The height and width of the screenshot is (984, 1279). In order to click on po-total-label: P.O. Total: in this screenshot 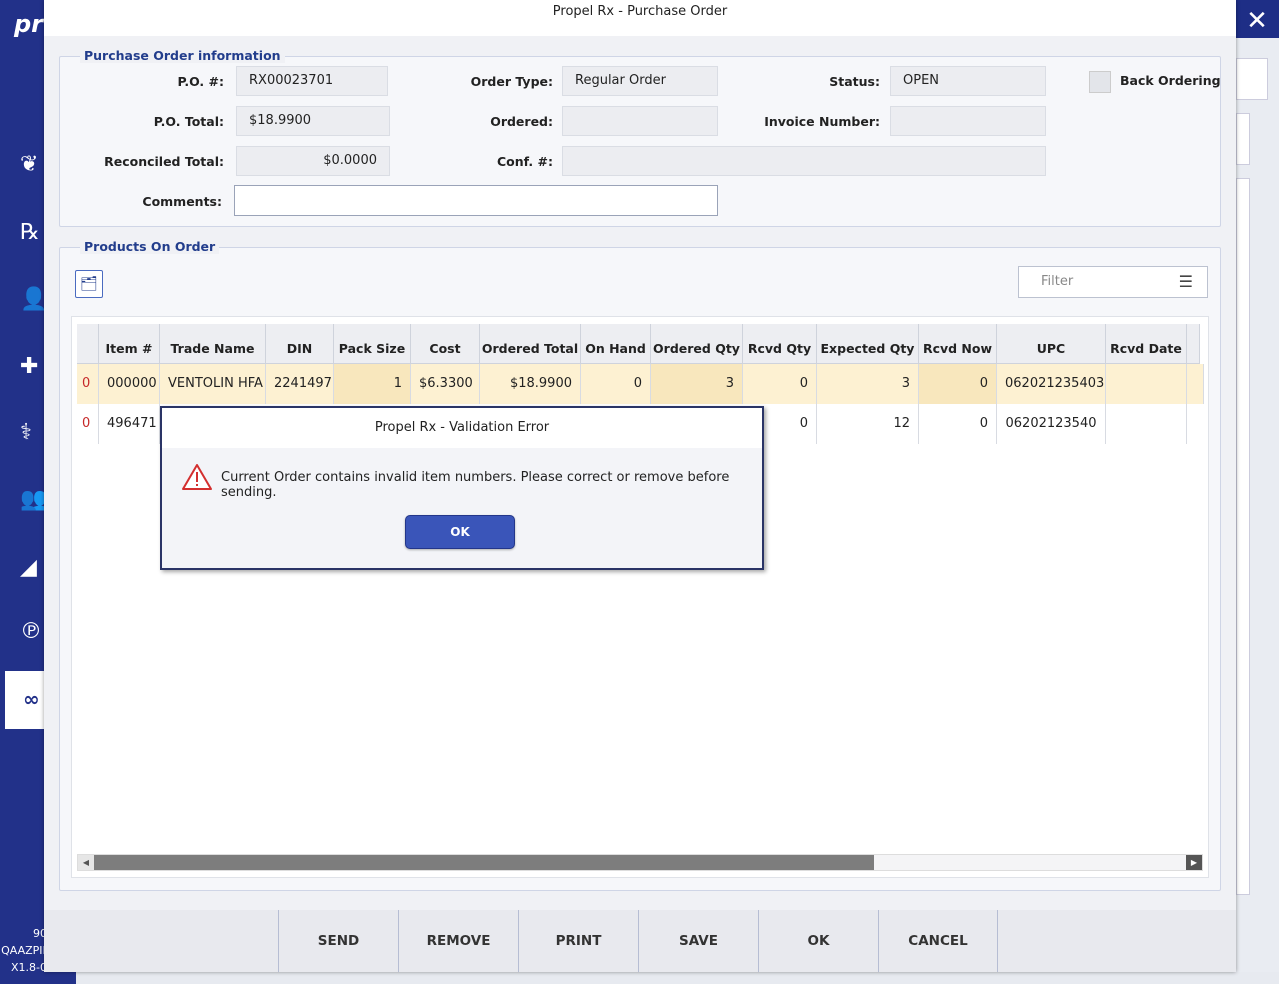, I will do `click(188, 121)`.